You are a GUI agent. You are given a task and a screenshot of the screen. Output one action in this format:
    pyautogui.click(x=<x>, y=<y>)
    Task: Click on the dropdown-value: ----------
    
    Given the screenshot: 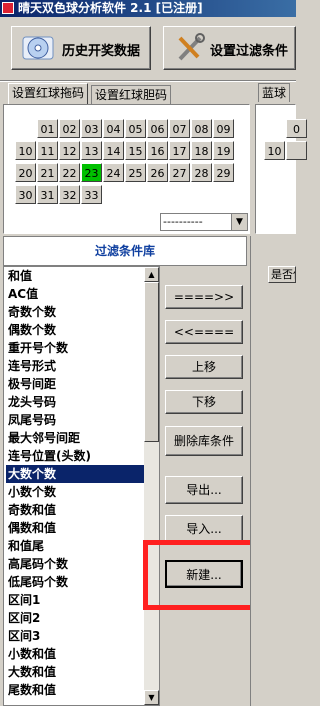 What is the action you would take?
    pyautogui.click(x=183, y=221)
    